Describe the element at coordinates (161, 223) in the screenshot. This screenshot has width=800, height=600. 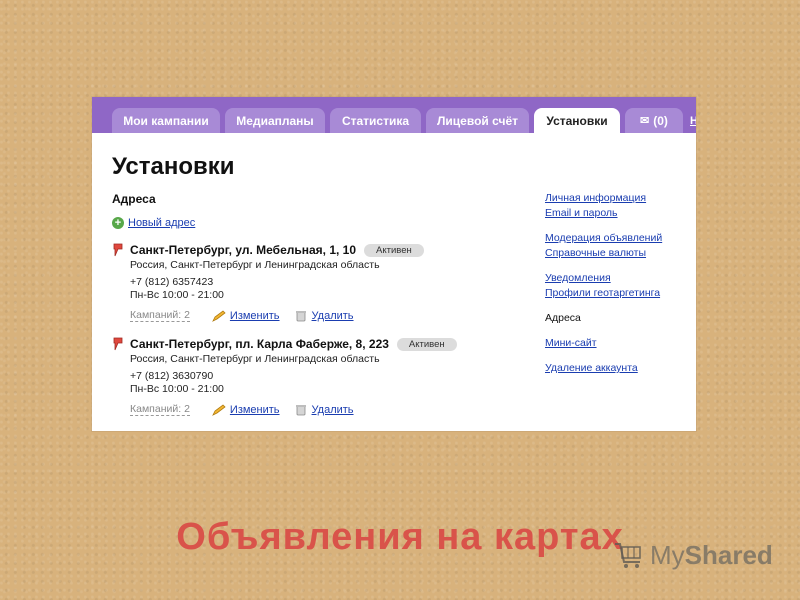
I see `new-address-link: Новый адрес` at that location.